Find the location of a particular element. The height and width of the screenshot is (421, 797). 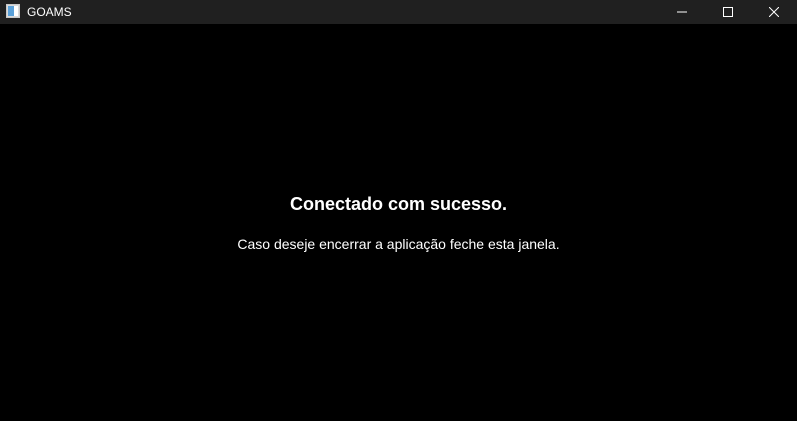

window-title: GOAMS is located at coordinates (49, 12).